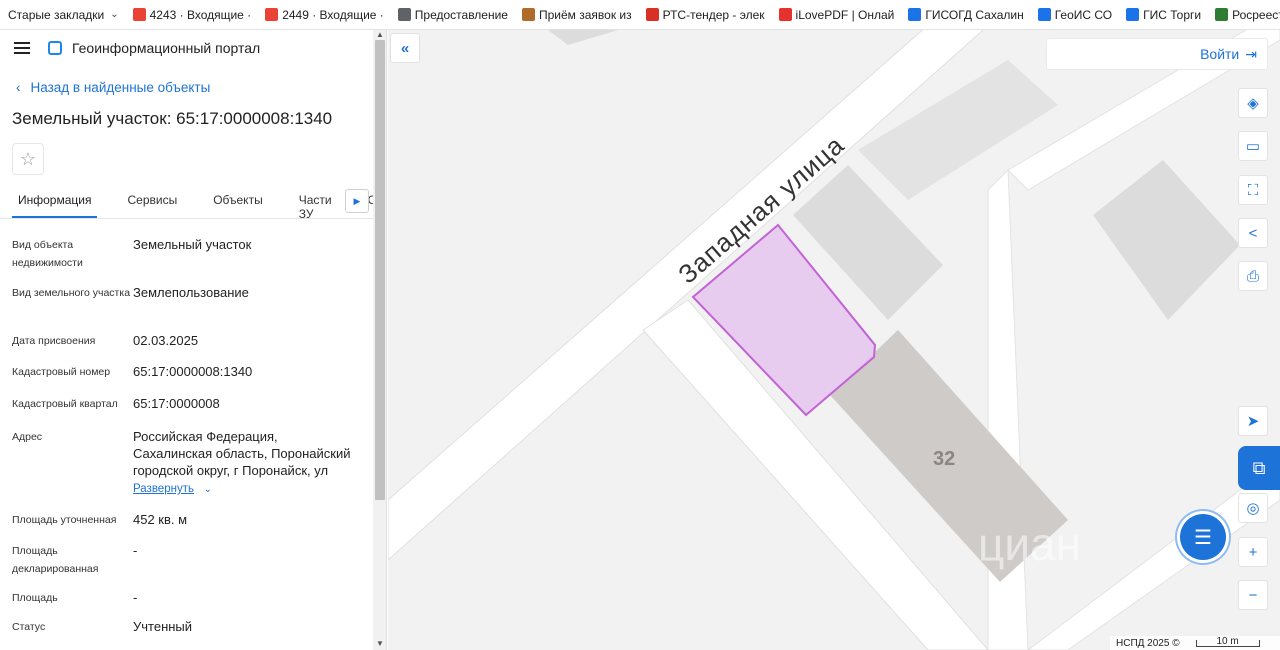 This screenshot has height=650, width=1280. What do you see at coordinates (845, 14) in the screenshot?
I see `bookmark-label: iLovePDF | Онлай` at bounding box center [845, 14].